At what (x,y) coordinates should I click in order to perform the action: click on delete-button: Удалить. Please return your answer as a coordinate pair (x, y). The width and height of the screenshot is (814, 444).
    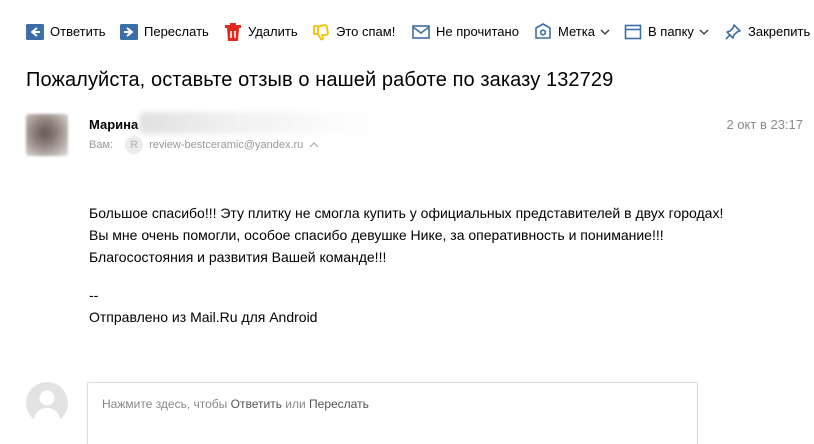
    Looking at the image, I should click on (260, 32).